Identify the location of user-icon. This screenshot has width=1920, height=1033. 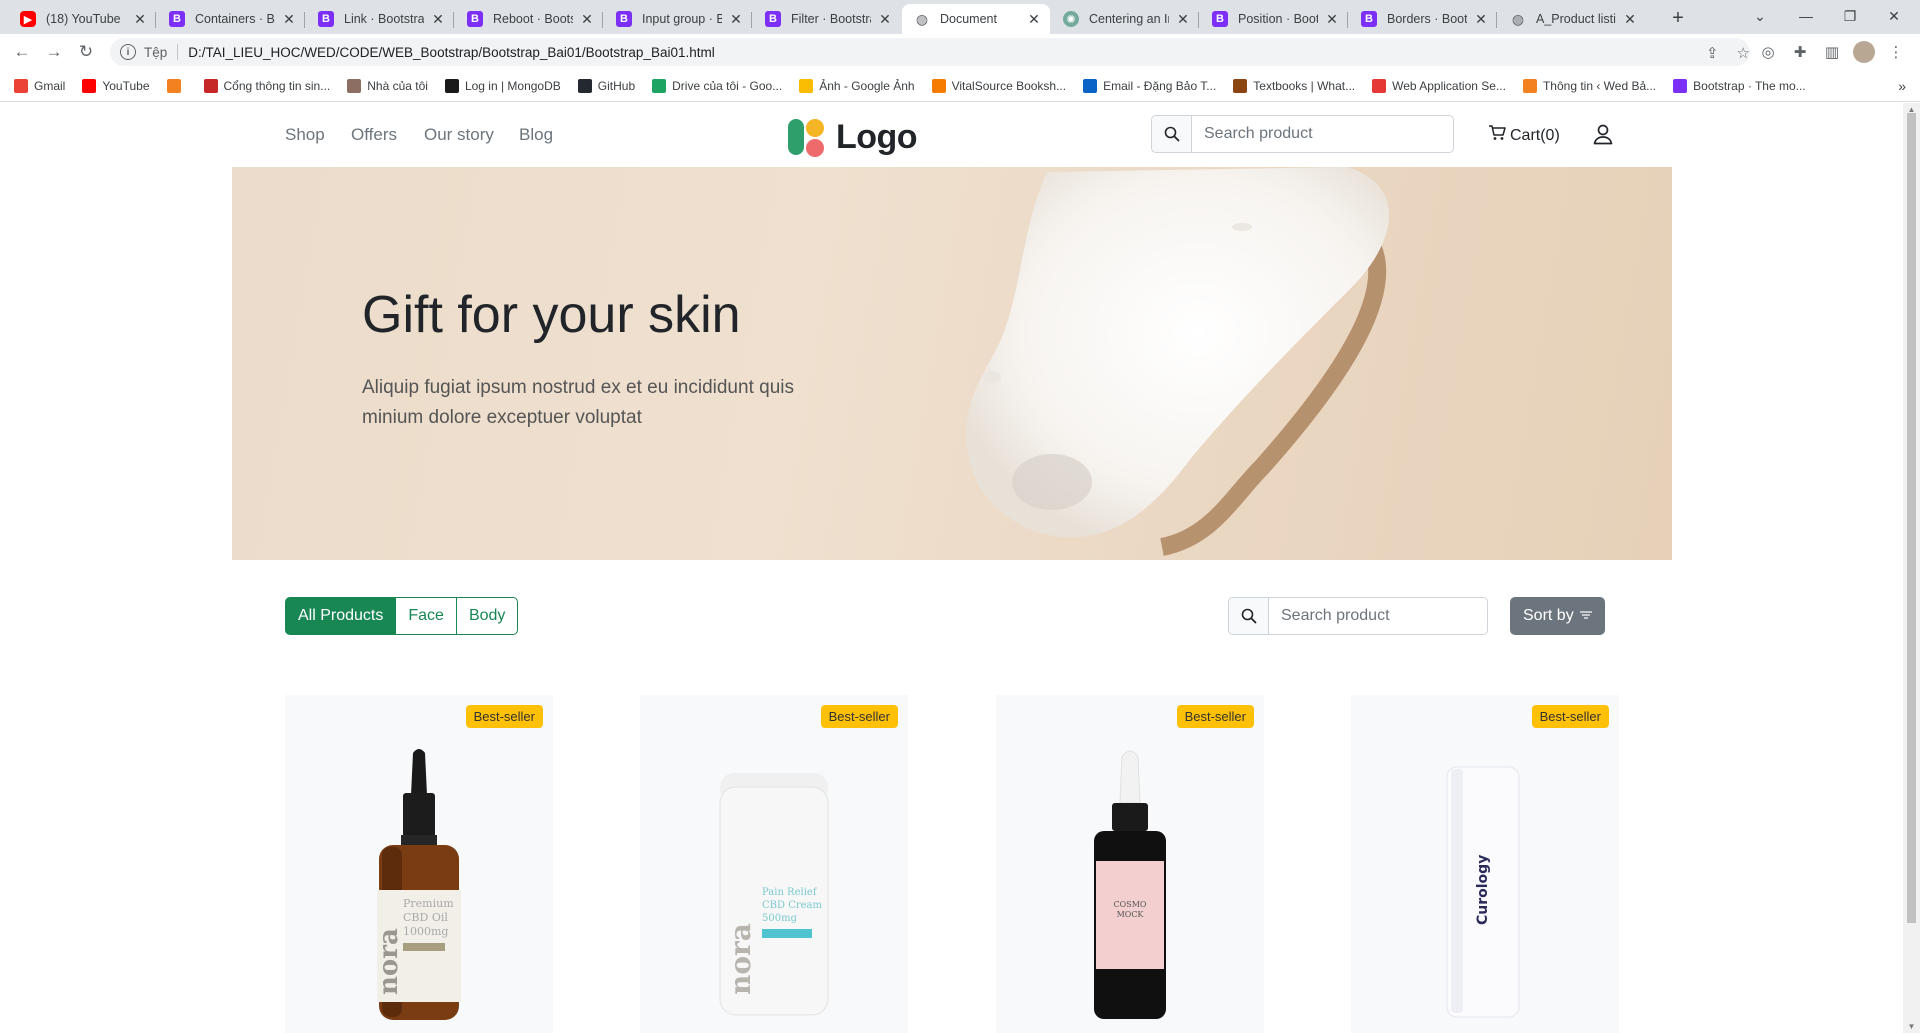
(1603, 136).